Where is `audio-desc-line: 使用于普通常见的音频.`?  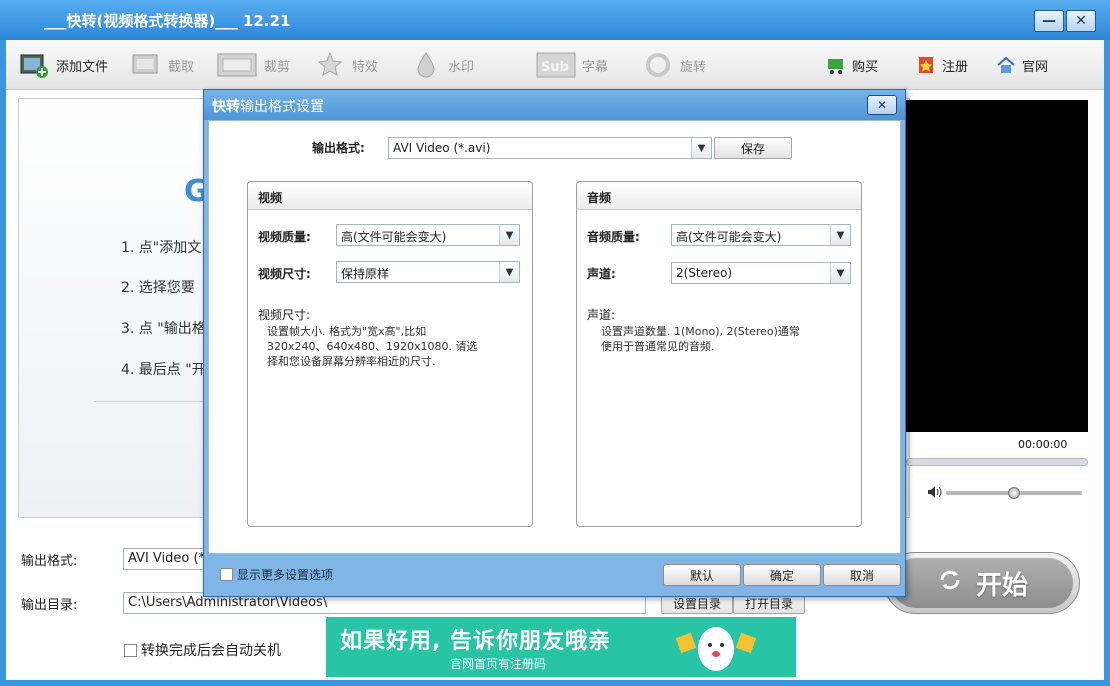 audio-desc-line: 使用于普通常见的音频. is located at coordinates (658, 346).